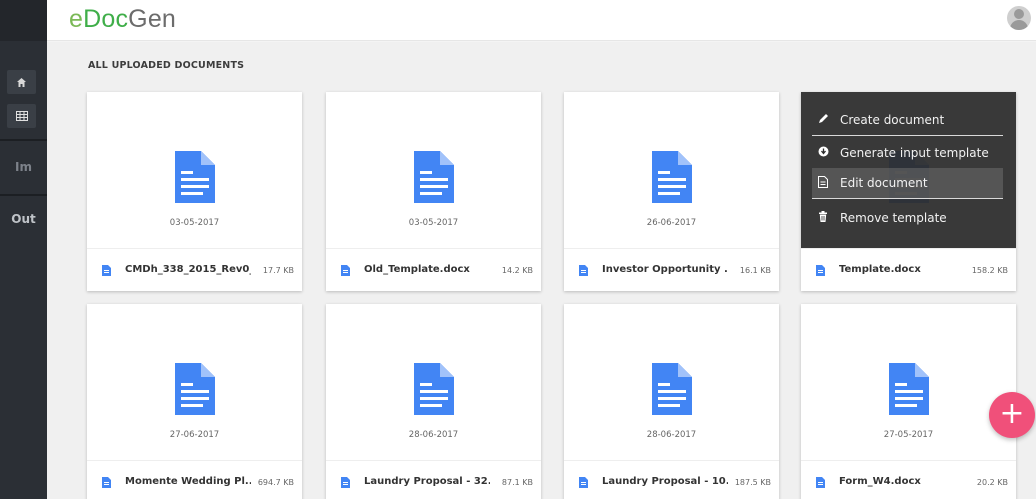  I want to click on document-thumbnail: 27-05-2017, so click(908, 382).